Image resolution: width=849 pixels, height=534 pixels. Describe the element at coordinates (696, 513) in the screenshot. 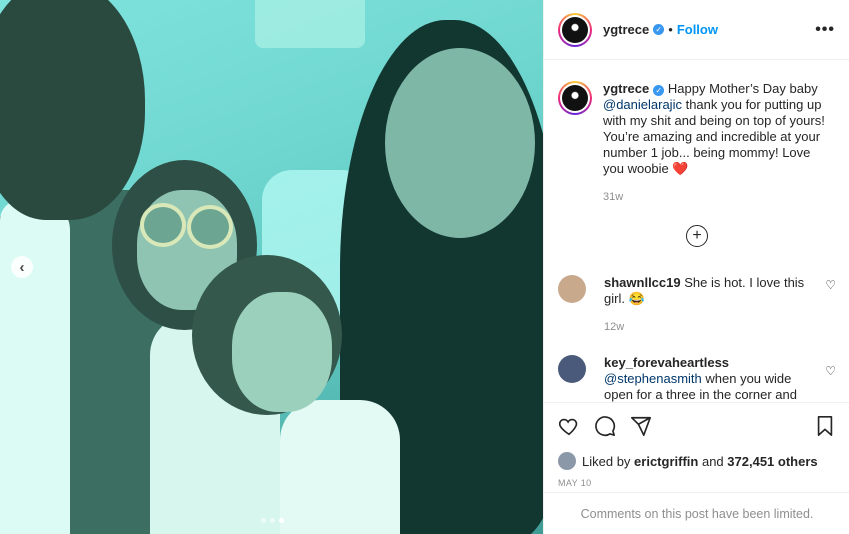

I see `comments-limited-notice: Comments on this post have been limited.` at that location.